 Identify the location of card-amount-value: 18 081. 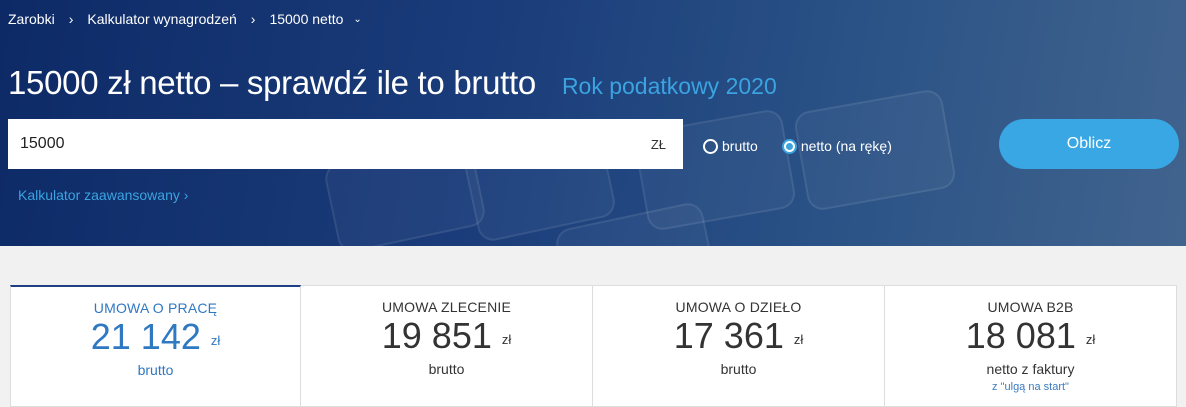
(1020, 335).